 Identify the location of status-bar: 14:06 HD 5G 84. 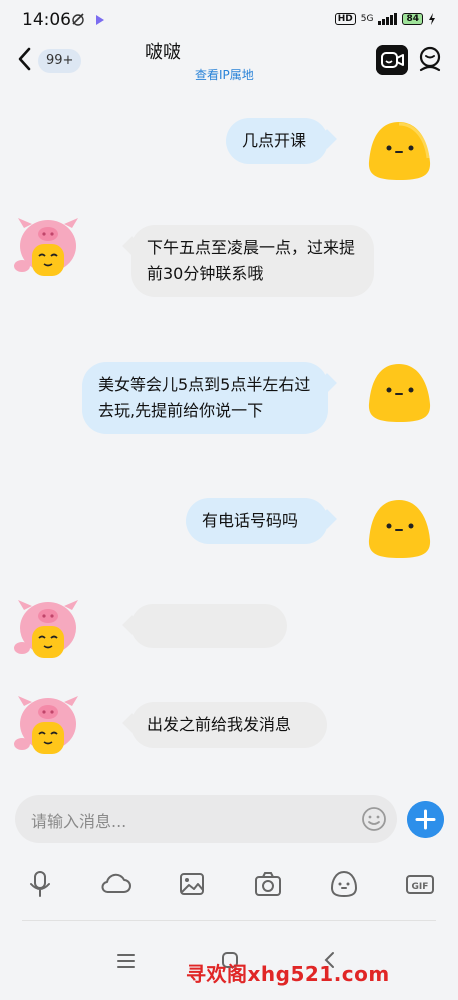
(229, 20).